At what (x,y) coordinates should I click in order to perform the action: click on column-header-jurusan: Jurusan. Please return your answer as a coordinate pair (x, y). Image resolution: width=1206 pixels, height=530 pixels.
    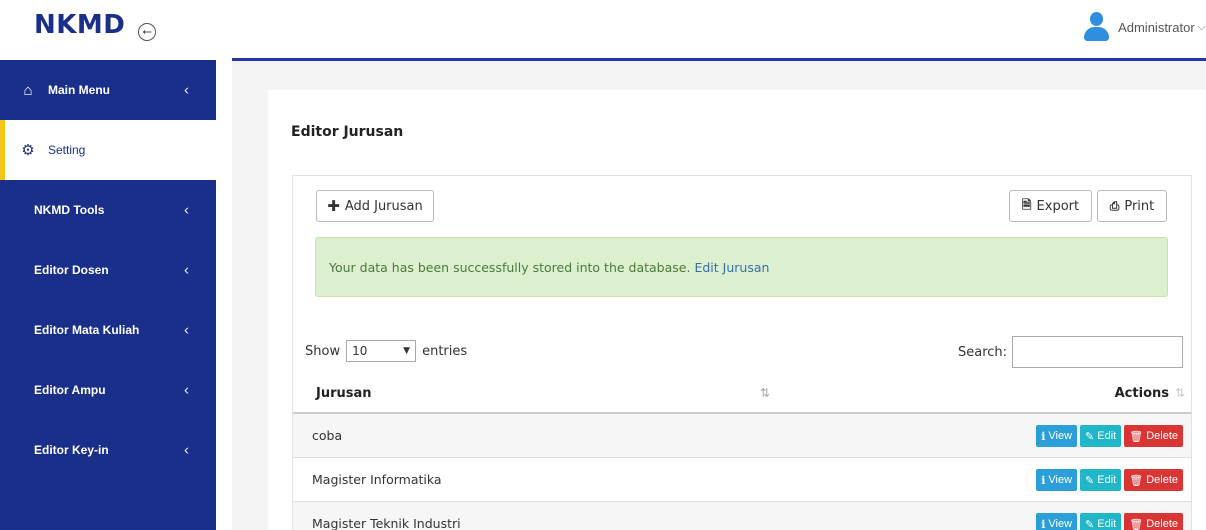
    Looking at the image, I should click on (344, 393).